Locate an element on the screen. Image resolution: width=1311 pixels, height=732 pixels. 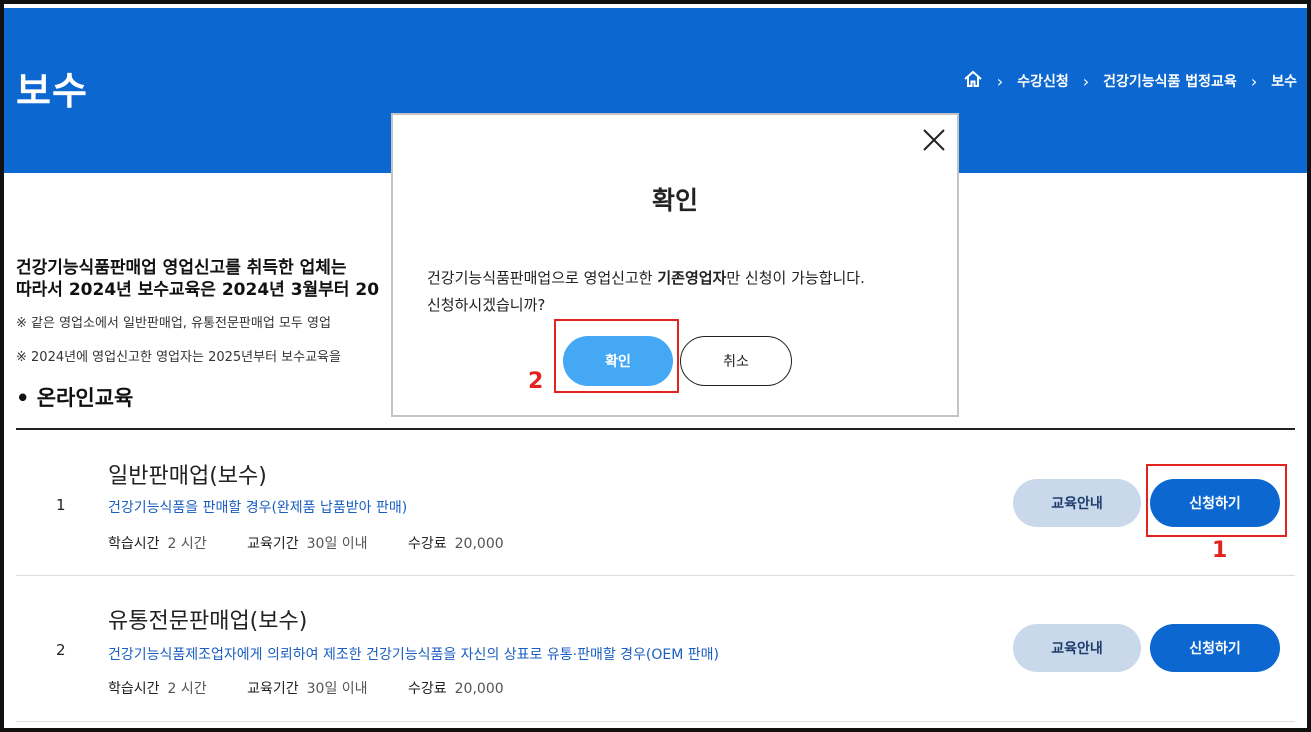
cancel-button: 취소 is located at coordinates (736, 361).